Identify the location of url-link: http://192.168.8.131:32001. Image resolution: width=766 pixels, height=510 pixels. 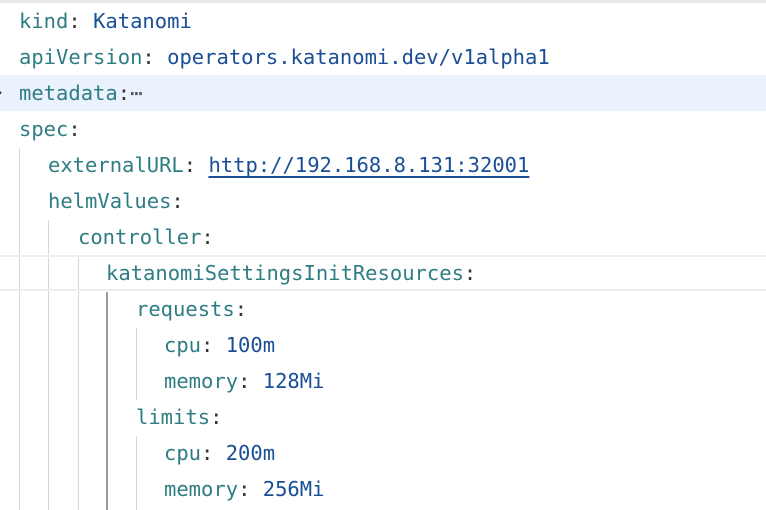
(368, 165).